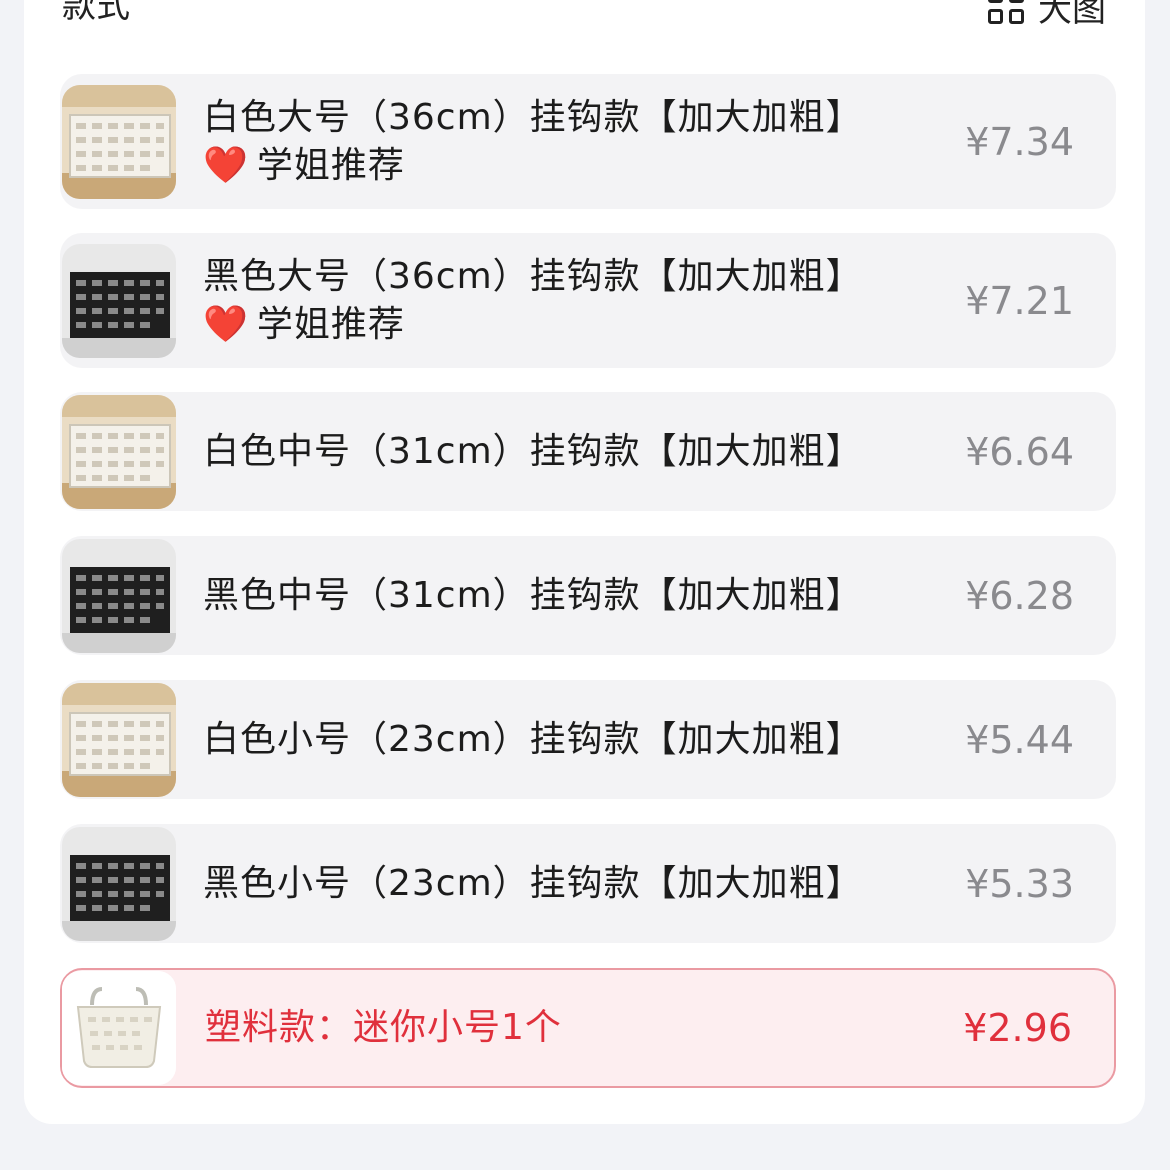  Describe the element at coordinates (1017, 1028) in the screenshot. I see `option-price: ¥2.96` at that location.